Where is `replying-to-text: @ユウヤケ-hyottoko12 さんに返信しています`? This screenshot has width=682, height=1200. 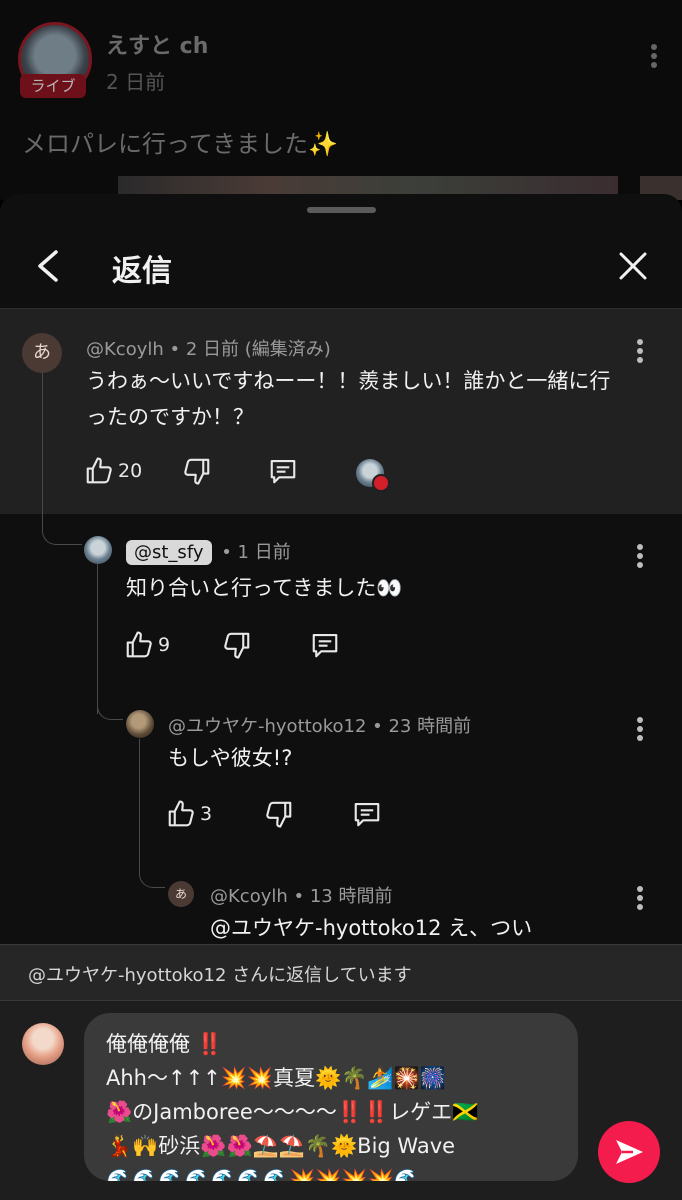 replying-to-text: @ユウヤケ-hyottoko12 さんに返信しています is located at coordinates (220, 975).